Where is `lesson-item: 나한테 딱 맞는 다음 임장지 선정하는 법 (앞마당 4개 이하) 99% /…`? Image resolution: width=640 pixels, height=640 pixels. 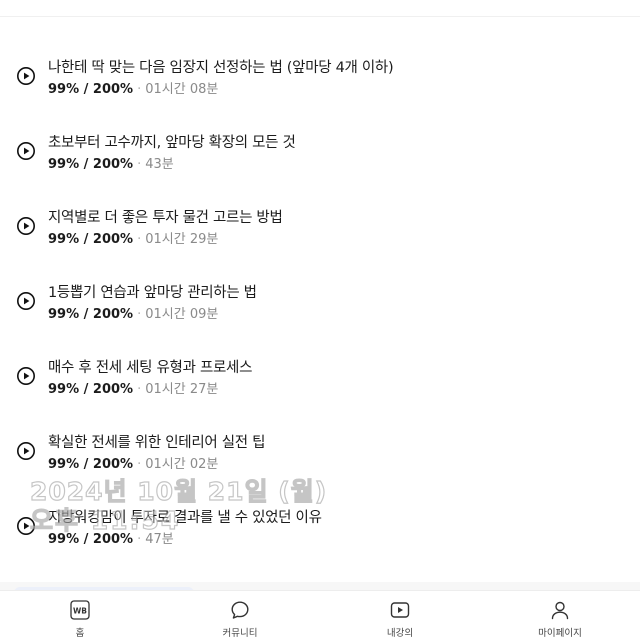 lesson-item: 나한테 딱 맞는 다음 임장지 선정하는 법 (앞마당 4개 이하) 99% /… is located at coordinates (320, 82).